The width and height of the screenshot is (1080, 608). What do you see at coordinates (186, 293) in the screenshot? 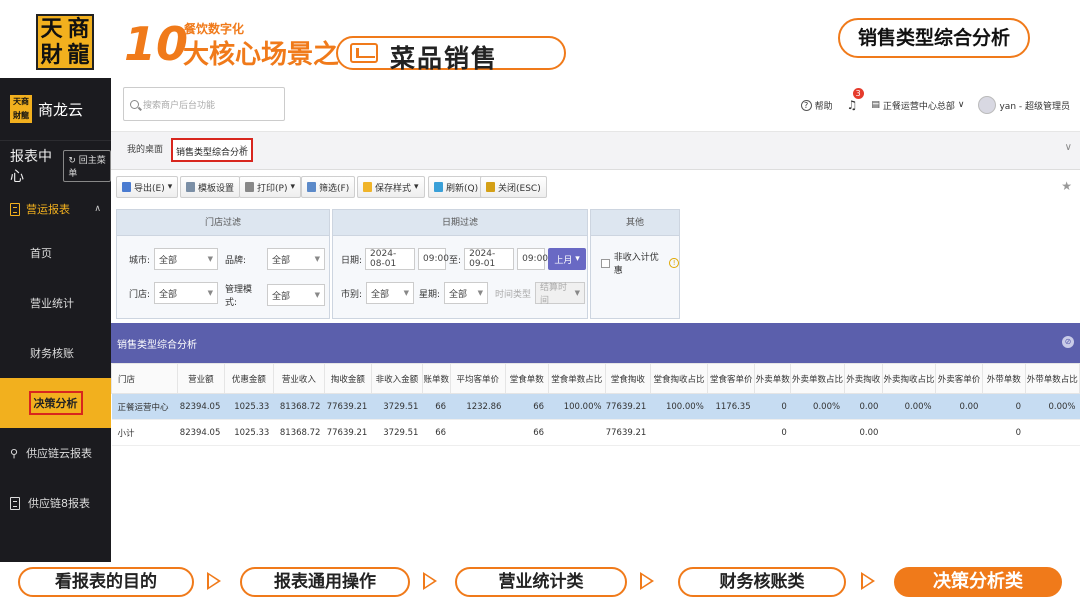
I see `store-select: 全部 ▼` at bounding box center [186, 293].